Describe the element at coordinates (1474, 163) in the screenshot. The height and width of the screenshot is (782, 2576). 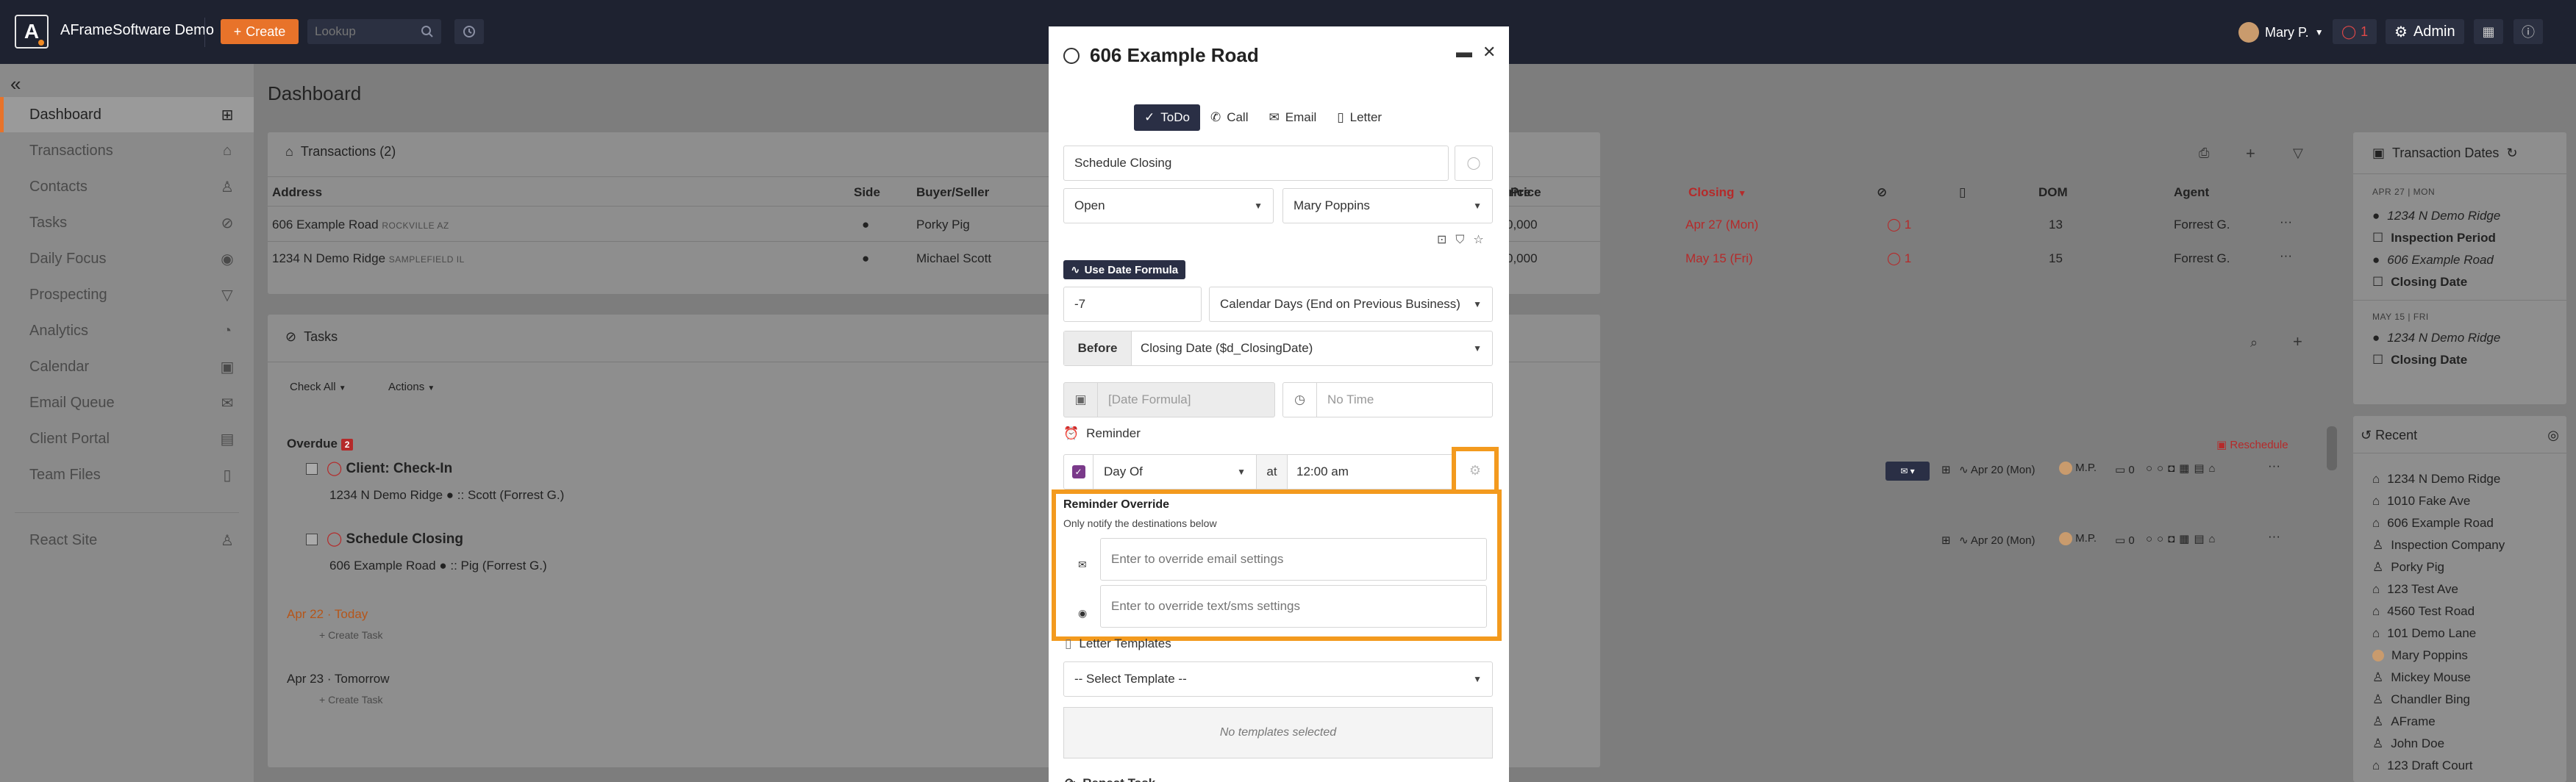
I see `task-name-check-icon: ◯` at that location.